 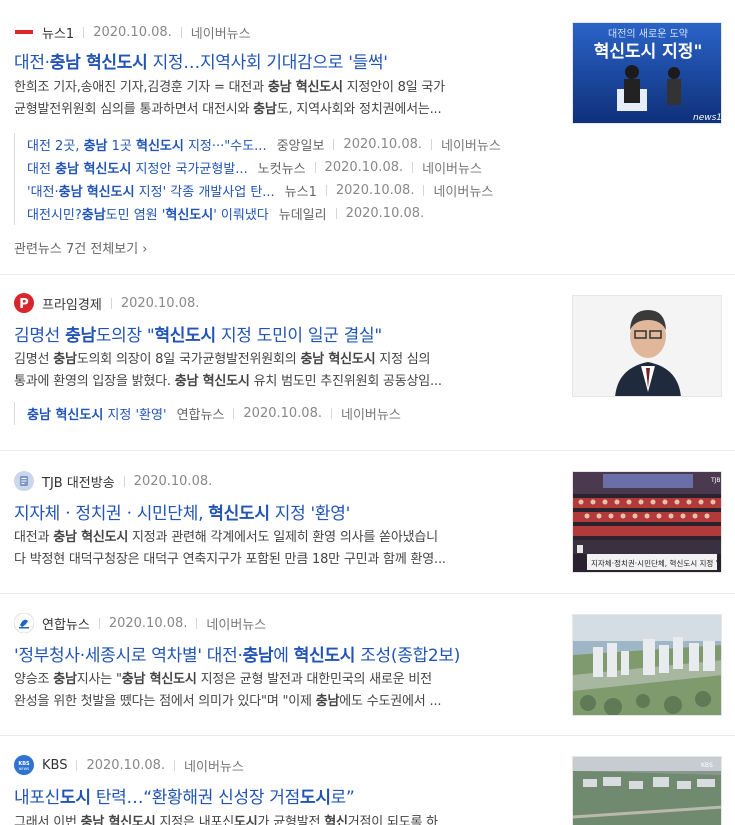 I want to click on related-news-item: 충남 혁신도시 지정 '환영' 연합뉴스 2020.10.08. 네이버뉴스, so click(x=290, y=413).